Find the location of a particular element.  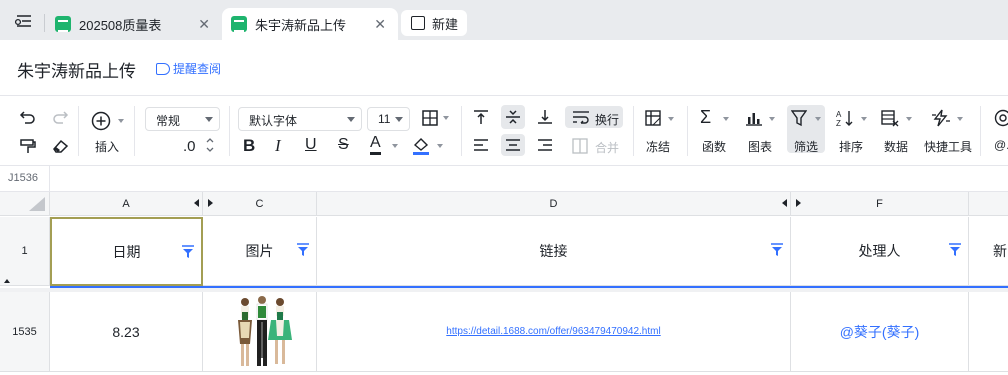

align-top-icon is located at coordinates (481, 117).